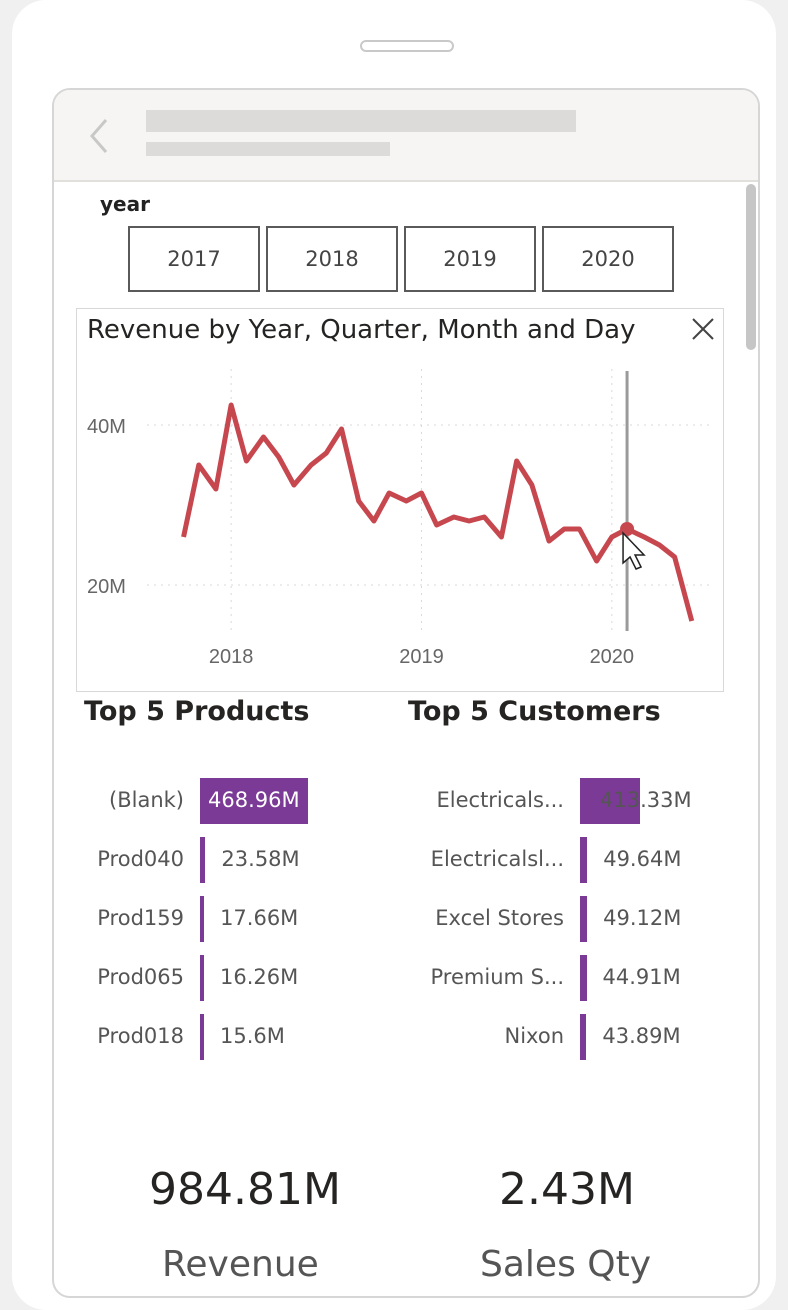 The width and height of the screenshot is (788, 1310). I want to click on slicer-option-2018: 2018, so click(332, 259).